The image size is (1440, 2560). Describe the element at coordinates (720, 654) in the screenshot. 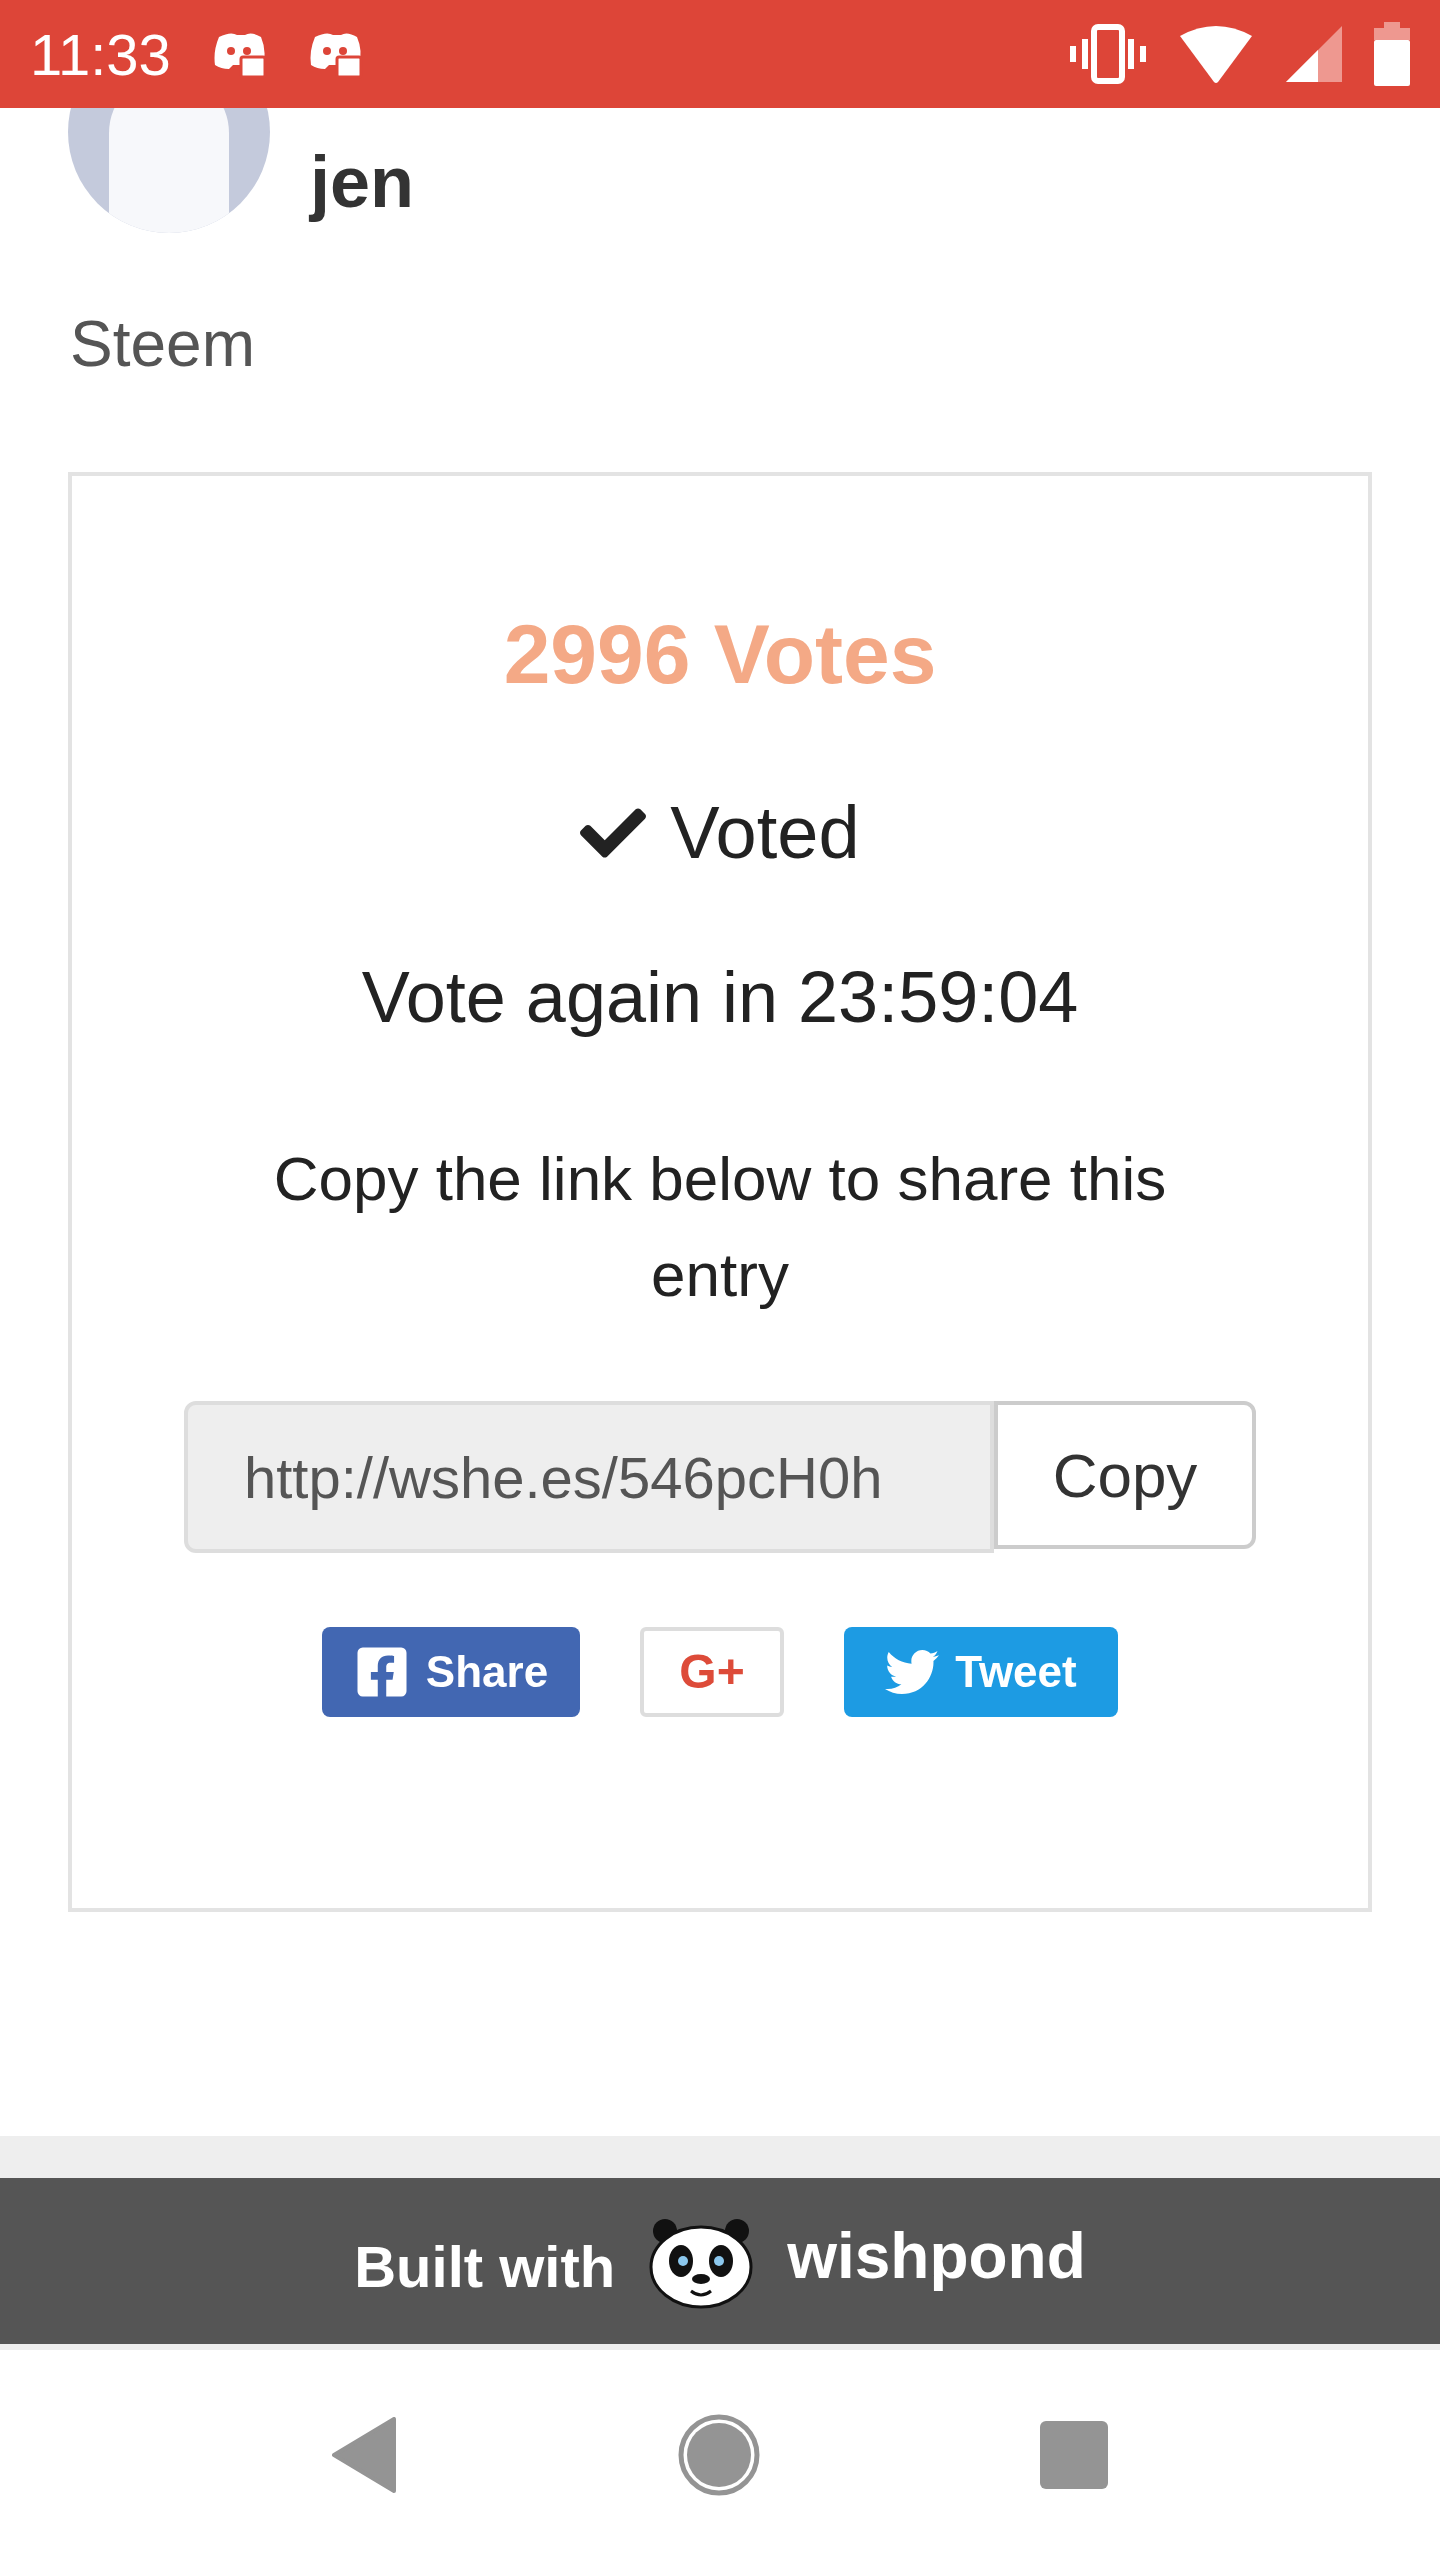

I see `vote-count: 2996 Votes` at that location.